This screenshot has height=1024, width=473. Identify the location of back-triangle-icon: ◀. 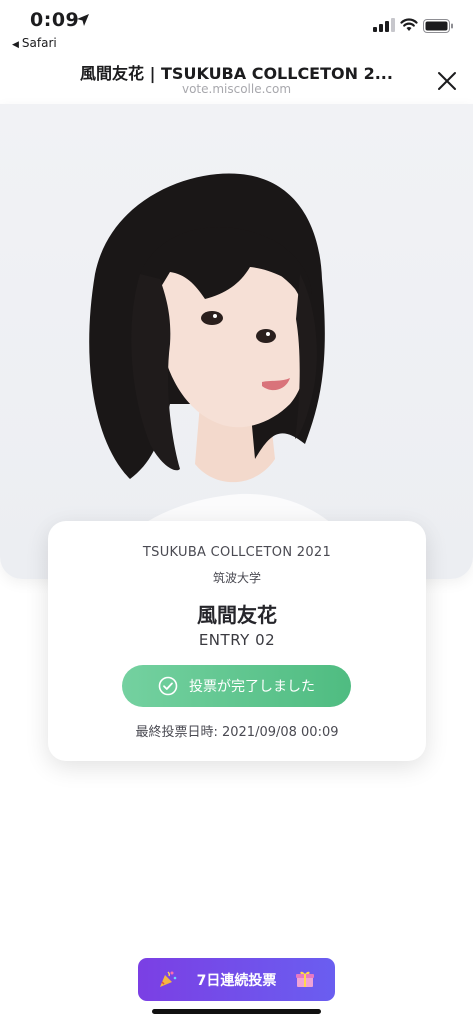
(15, 45).